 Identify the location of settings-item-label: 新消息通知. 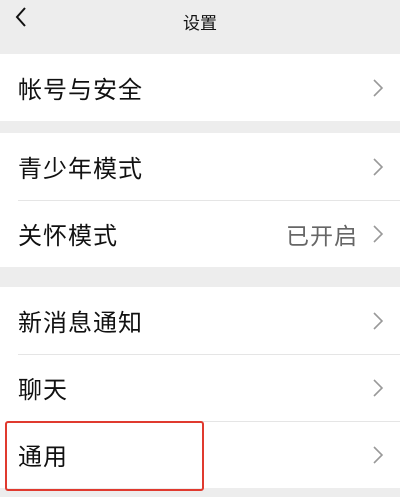
(80, 323).